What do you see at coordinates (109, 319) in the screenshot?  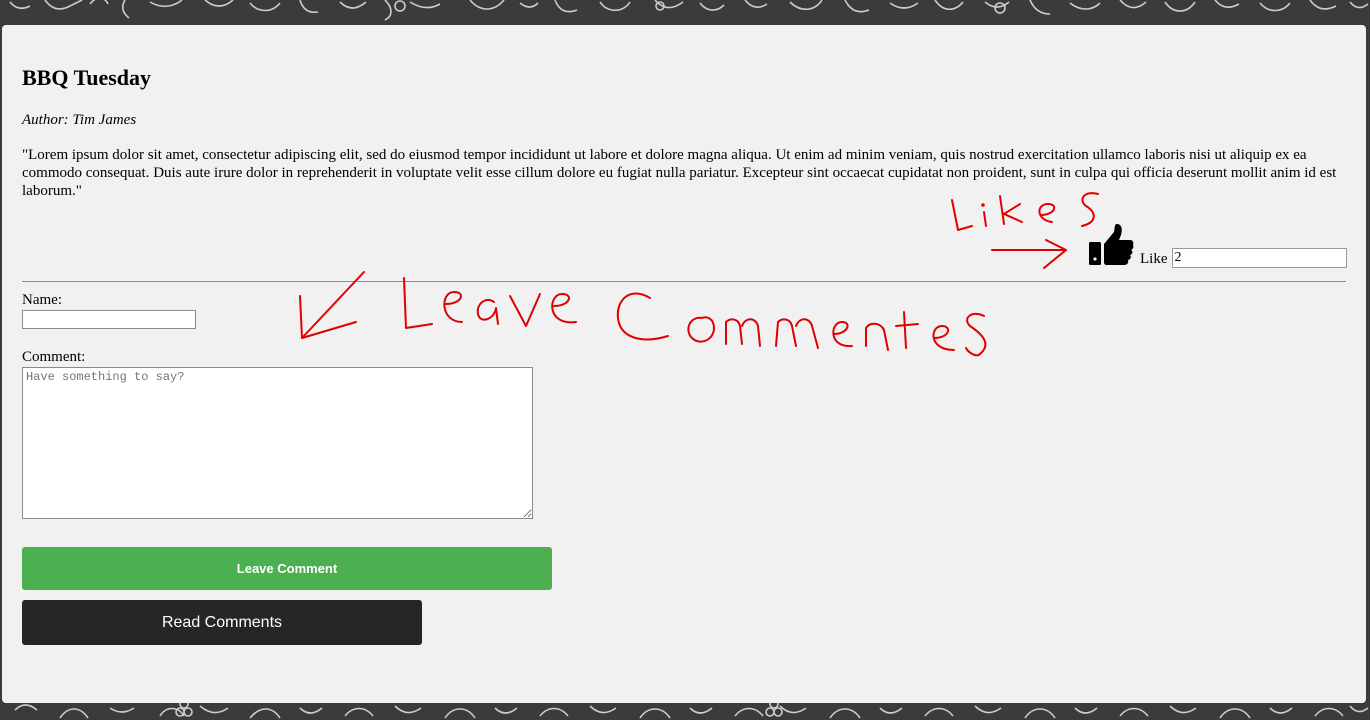 I see `name-field` at bounding box center [109, 319].